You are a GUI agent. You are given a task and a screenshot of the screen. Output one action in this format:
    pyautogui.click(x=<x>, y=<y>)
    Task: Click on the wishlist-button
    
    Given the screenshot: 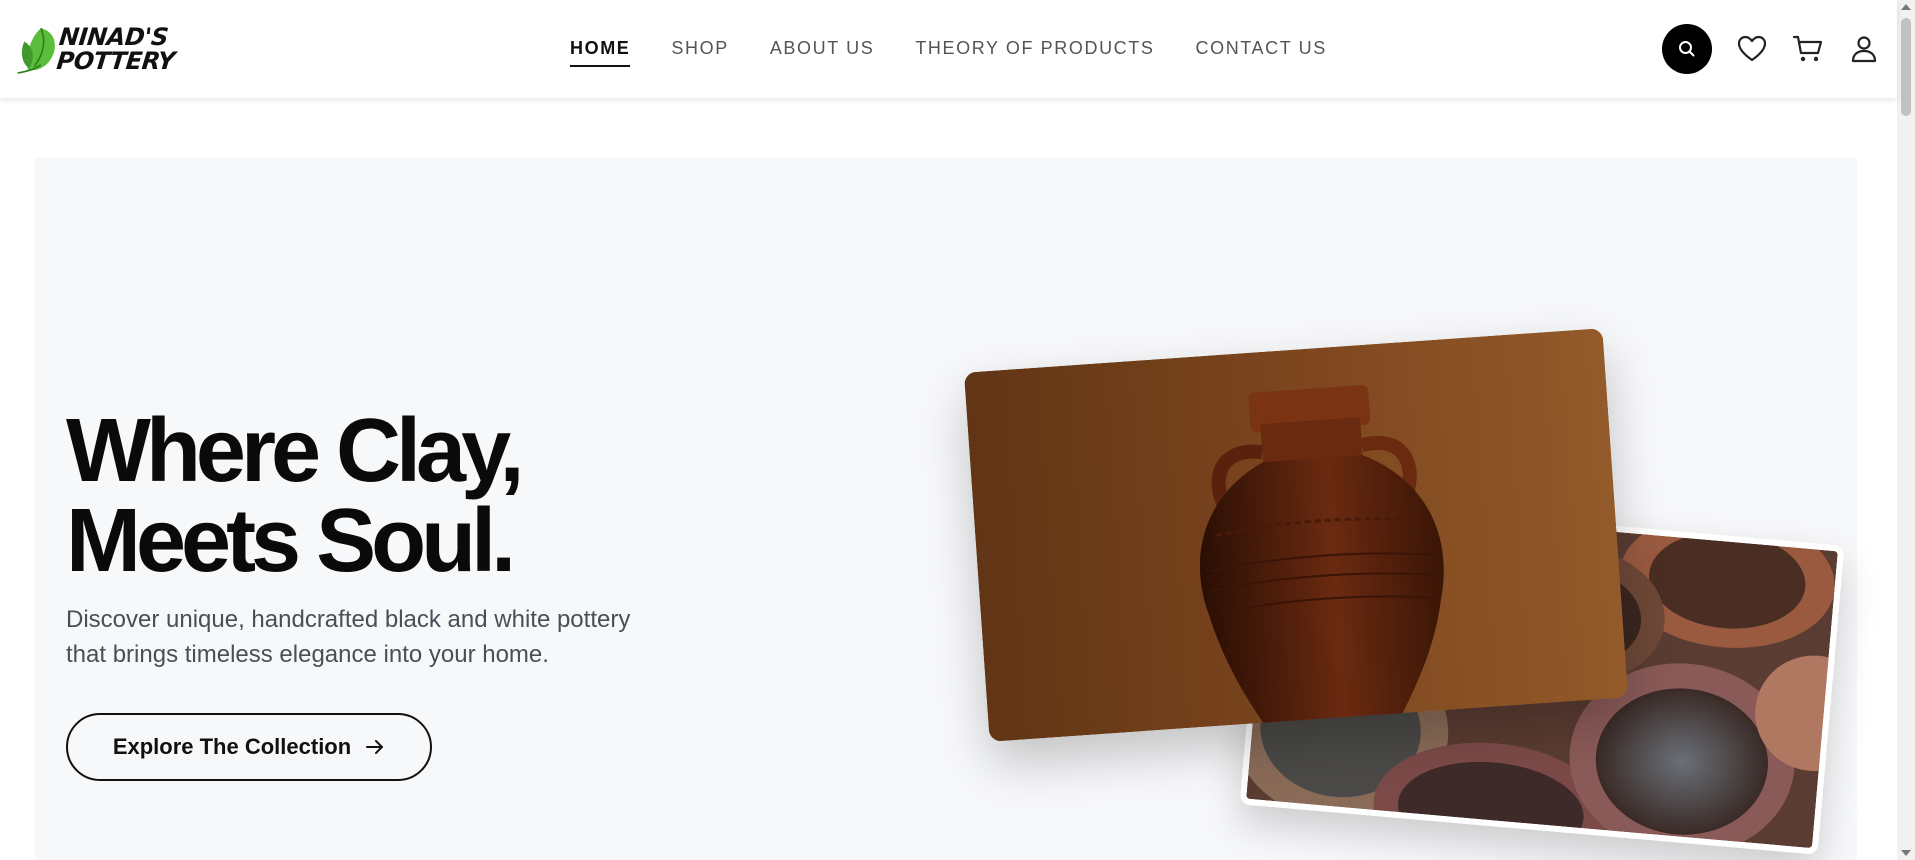 What is the action you would take?
    pyautogui.click(x=1752, y=49)
    